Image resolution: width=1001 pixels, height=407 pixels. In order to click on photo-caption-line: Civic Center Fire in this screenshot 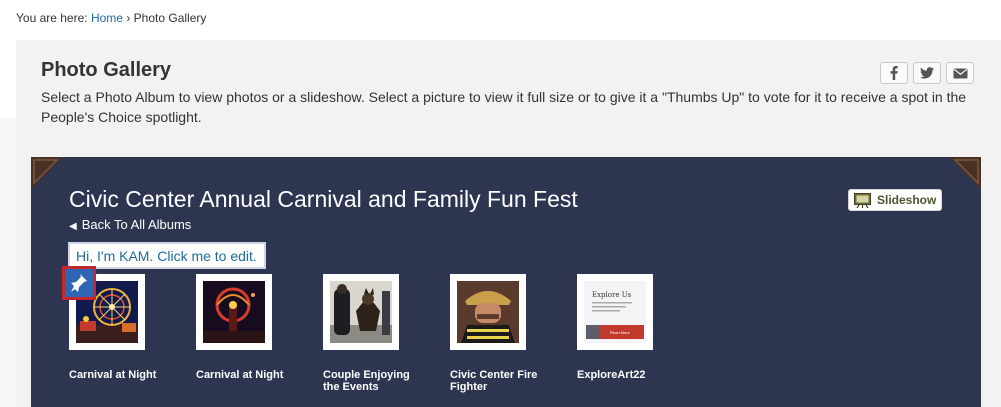, I will do `click(494, 375)`.